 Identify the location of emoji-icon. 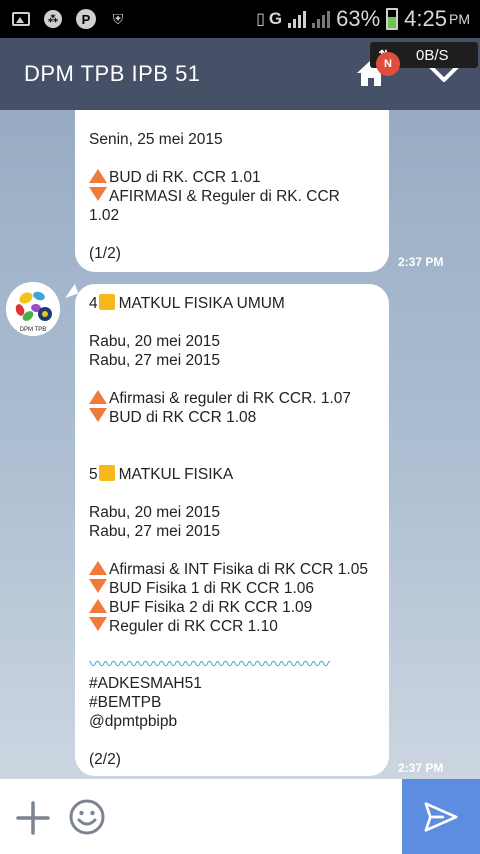
(87, 817).